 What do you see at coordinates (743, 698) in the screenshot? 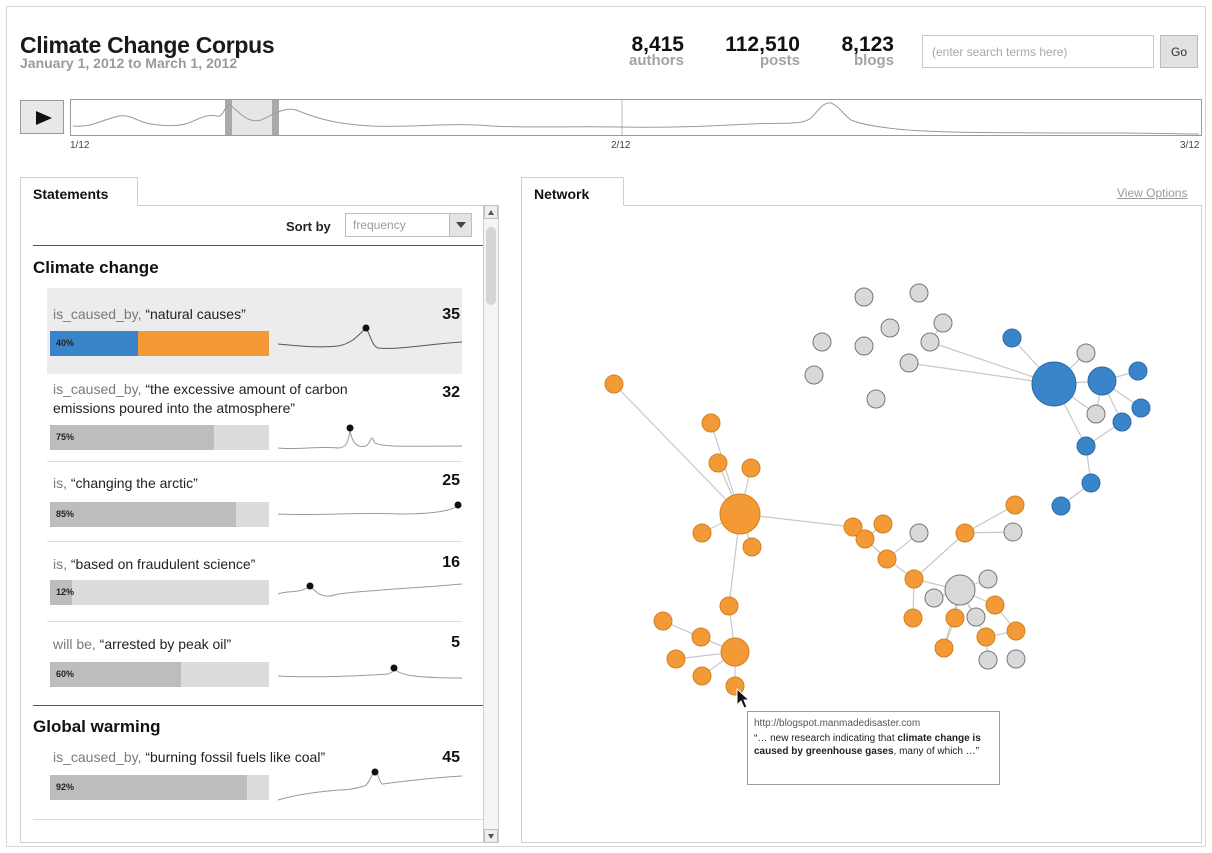
I see `cursor-icon` at bounding box center [743, 698].